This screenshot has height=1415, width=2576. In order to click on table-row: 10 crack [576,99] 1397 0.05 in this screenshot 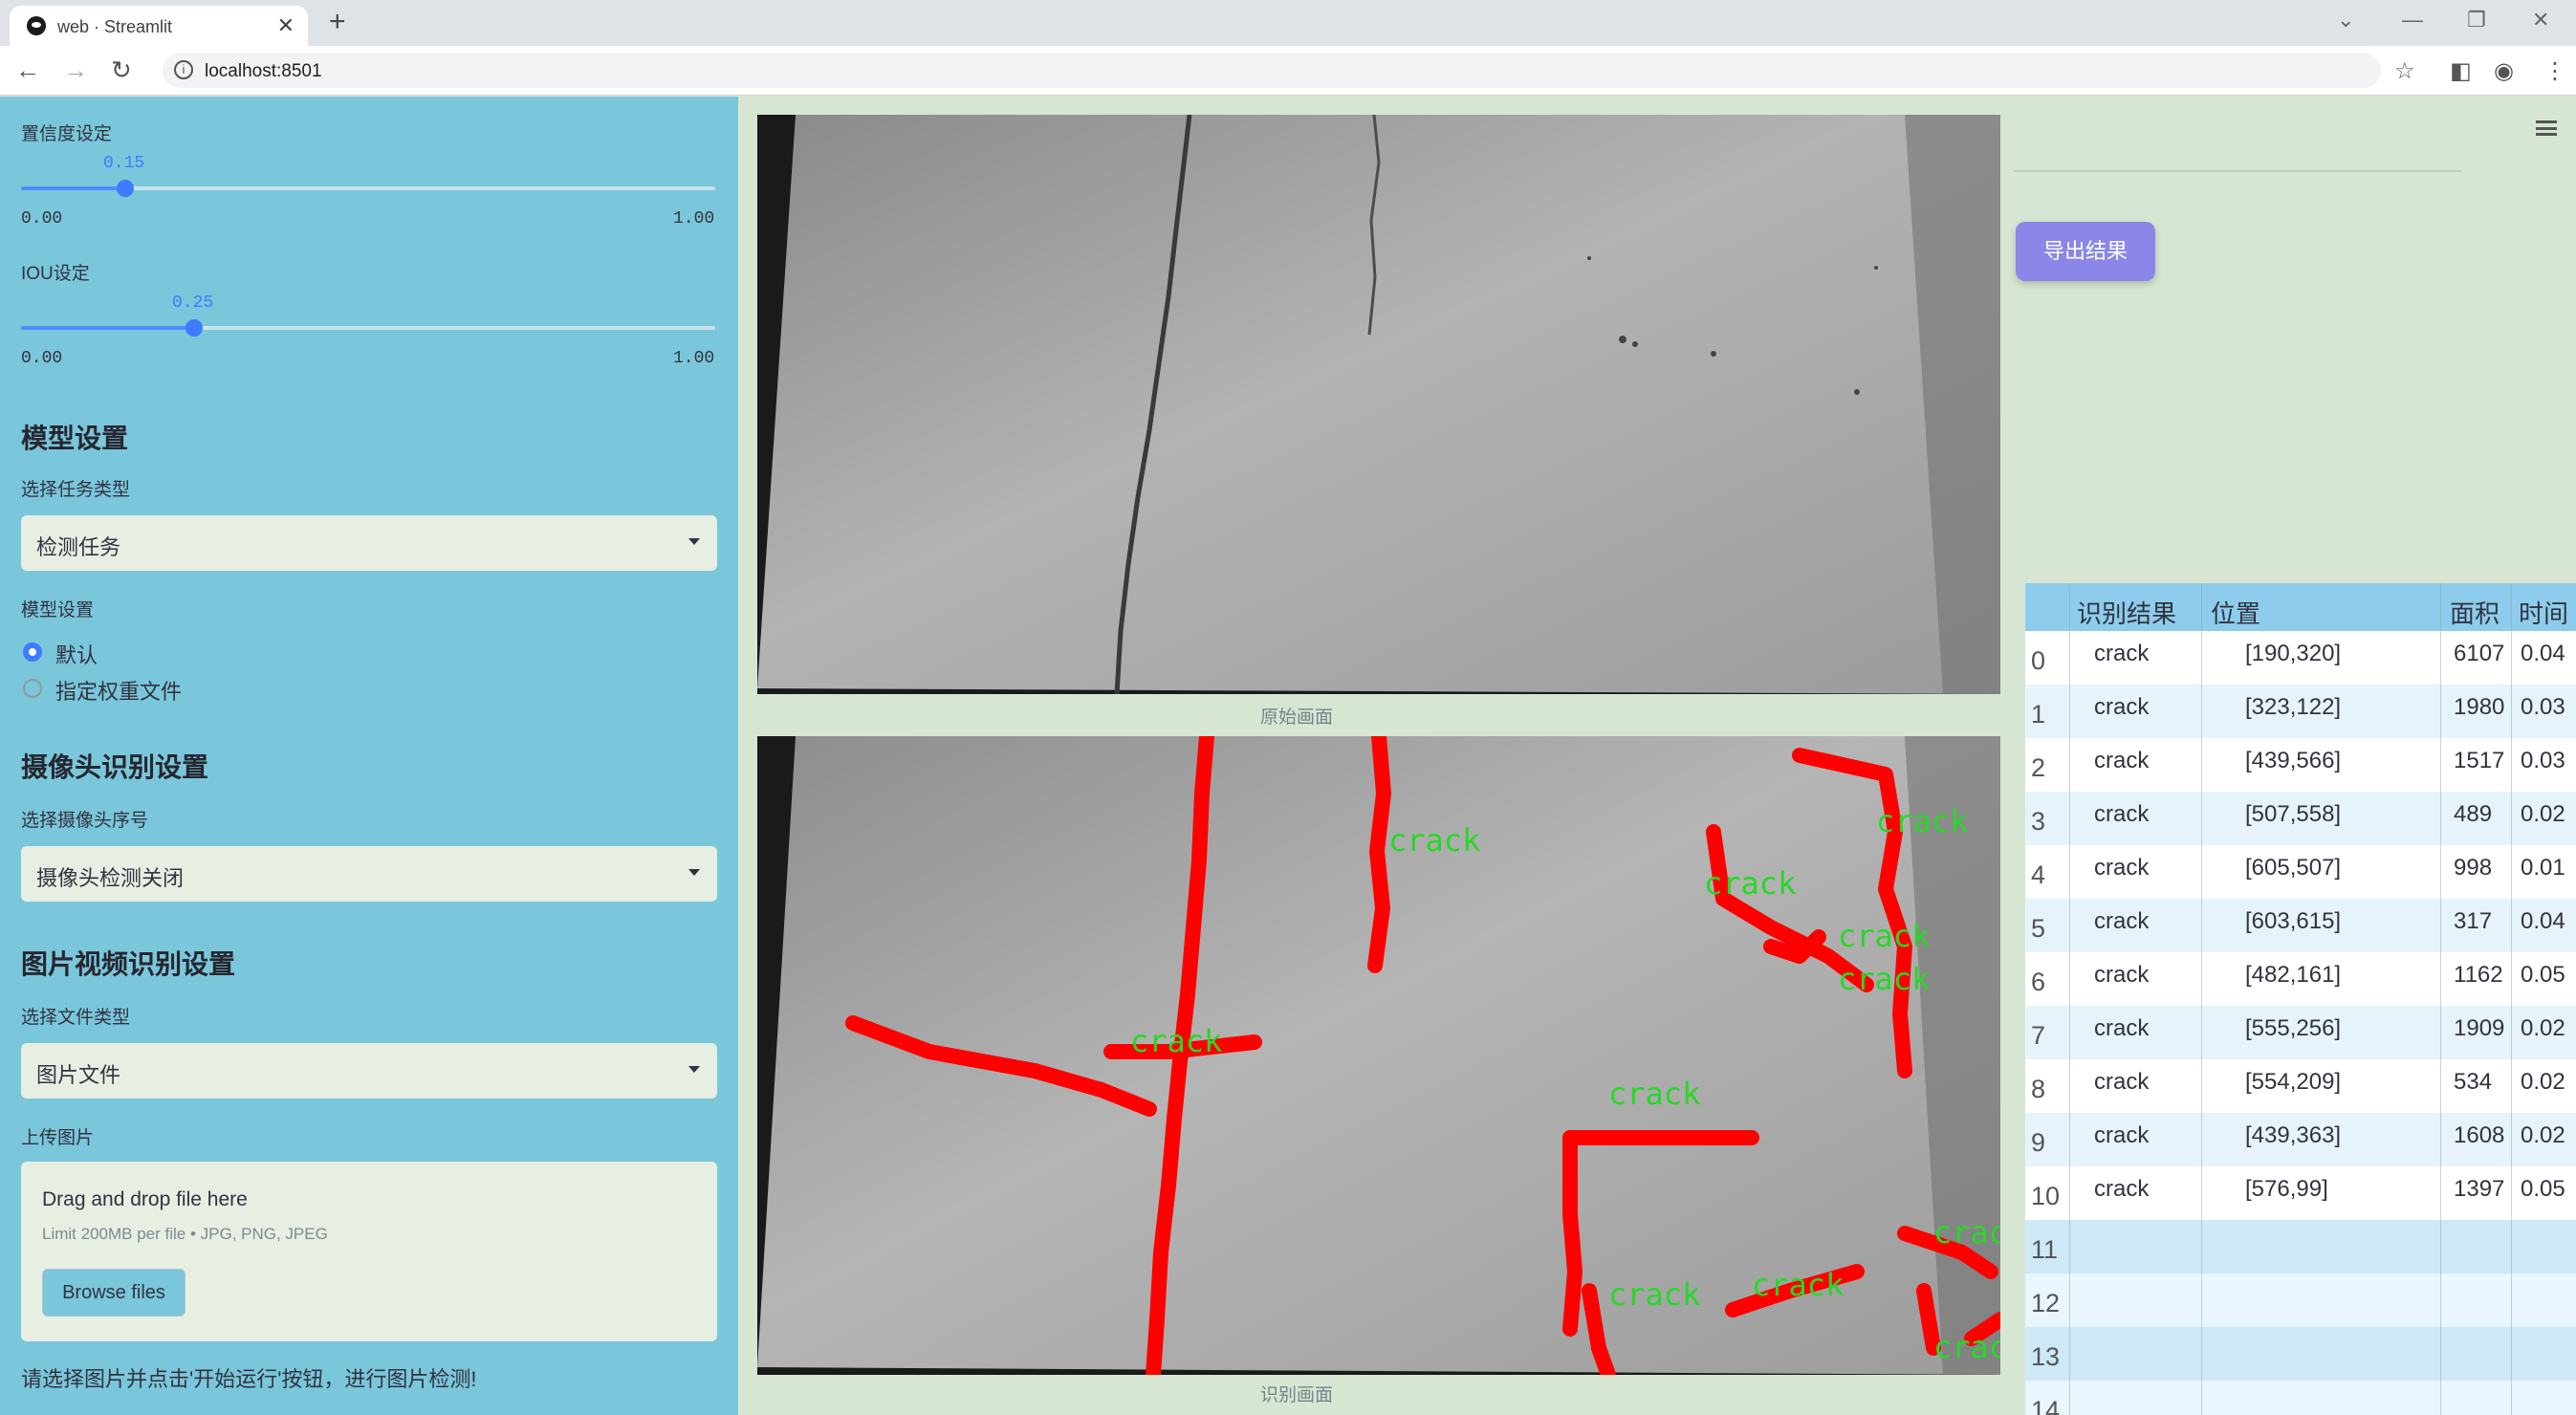, I will do `click(2300, 1193)`.